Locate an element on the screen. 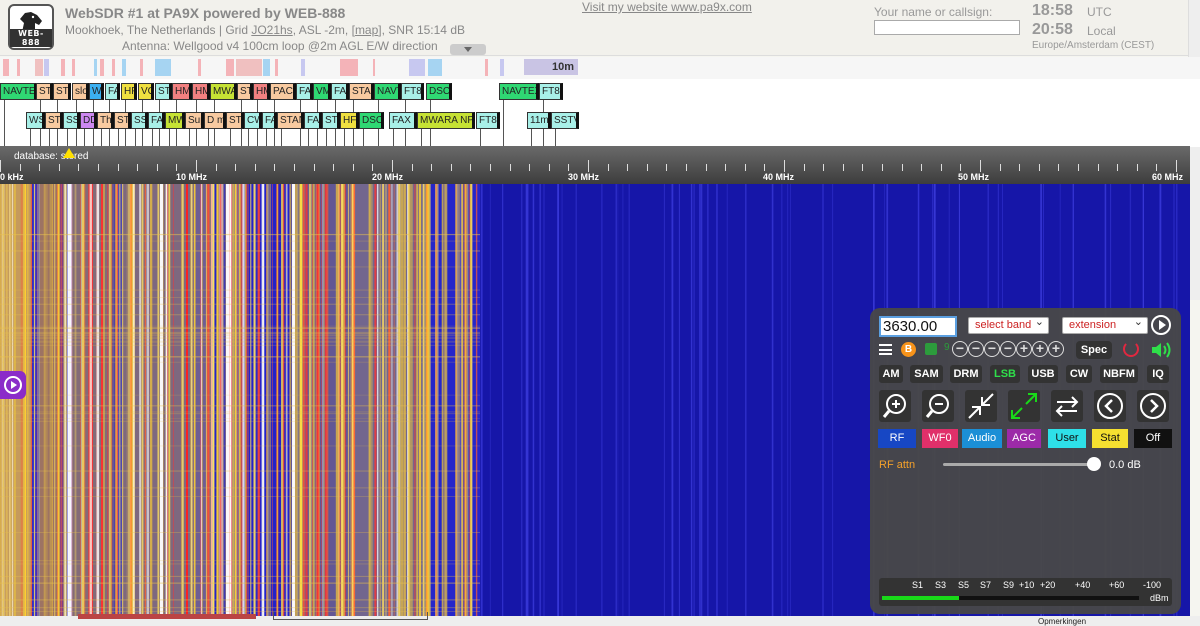  tab-rf: RF is located at coordinates (897, 438).